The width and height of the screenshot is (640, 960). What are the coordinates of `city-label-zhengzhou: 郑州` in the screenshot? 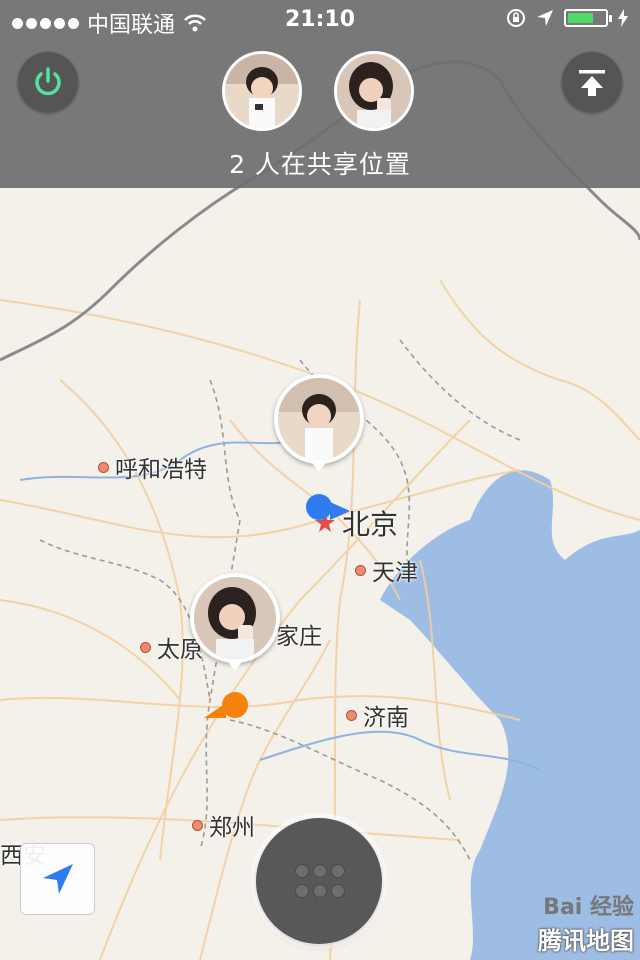 It's located at (223, 825).